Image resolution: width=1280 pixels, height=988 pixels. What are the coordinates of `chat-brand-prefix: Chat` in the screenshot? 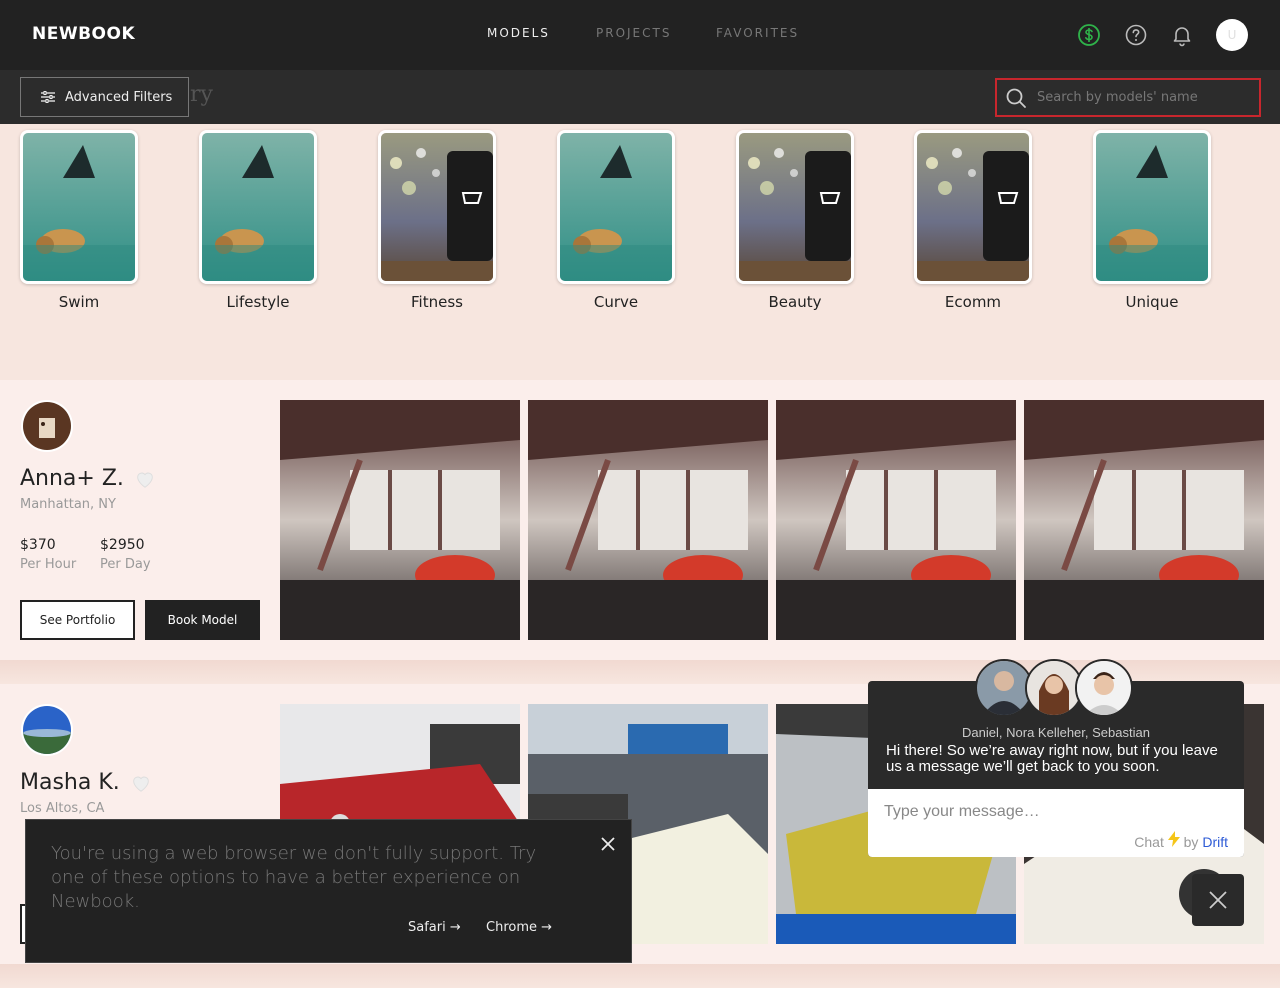 It's located at (1149, 842).